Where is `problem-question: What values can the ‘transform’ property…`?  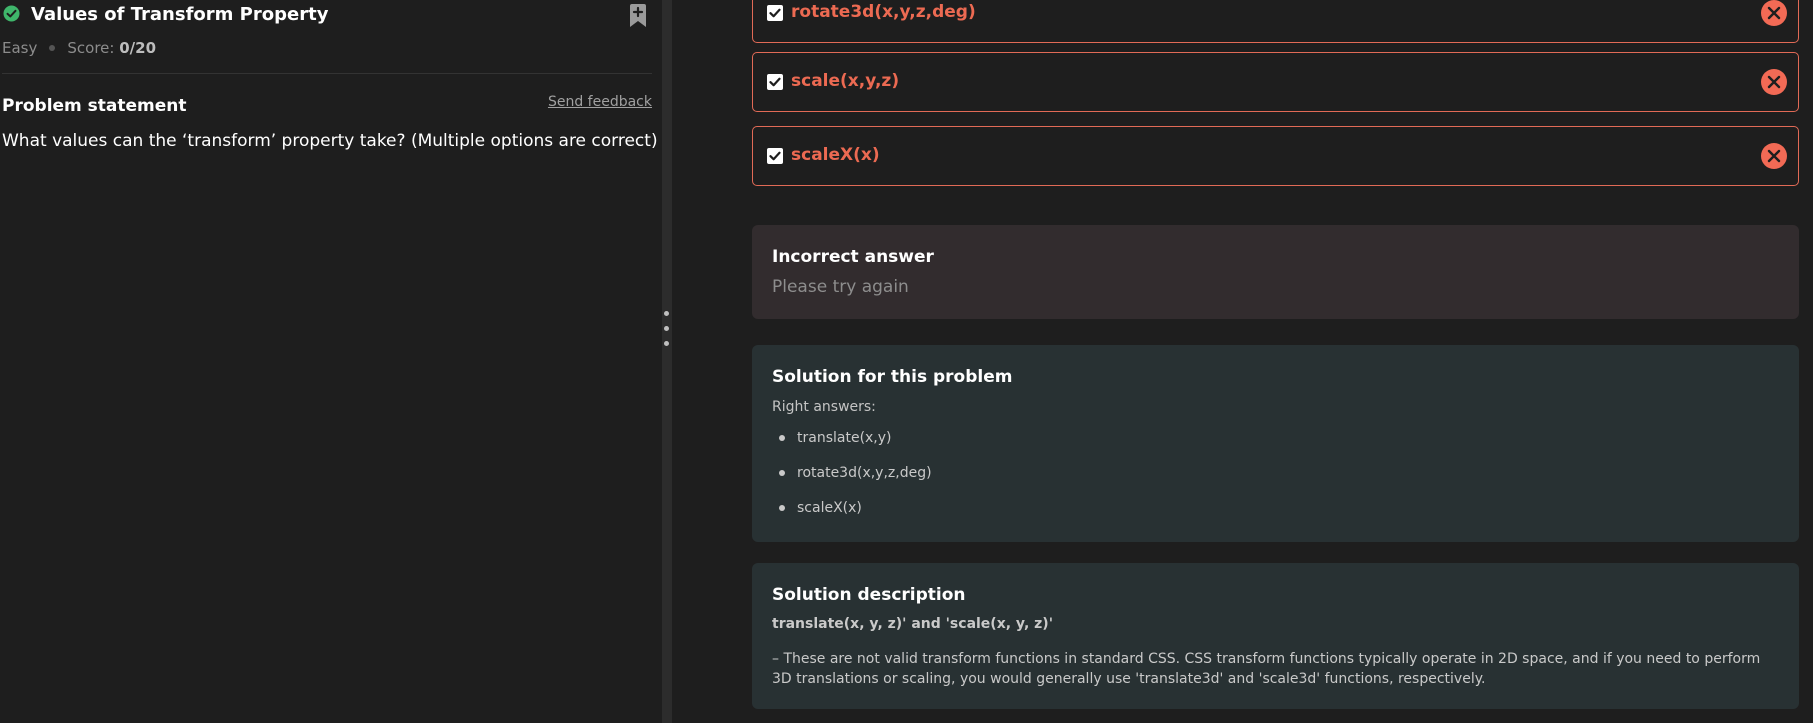 problem-question: What values can the ‘transform’ property… is located at coordinates (330, 141).